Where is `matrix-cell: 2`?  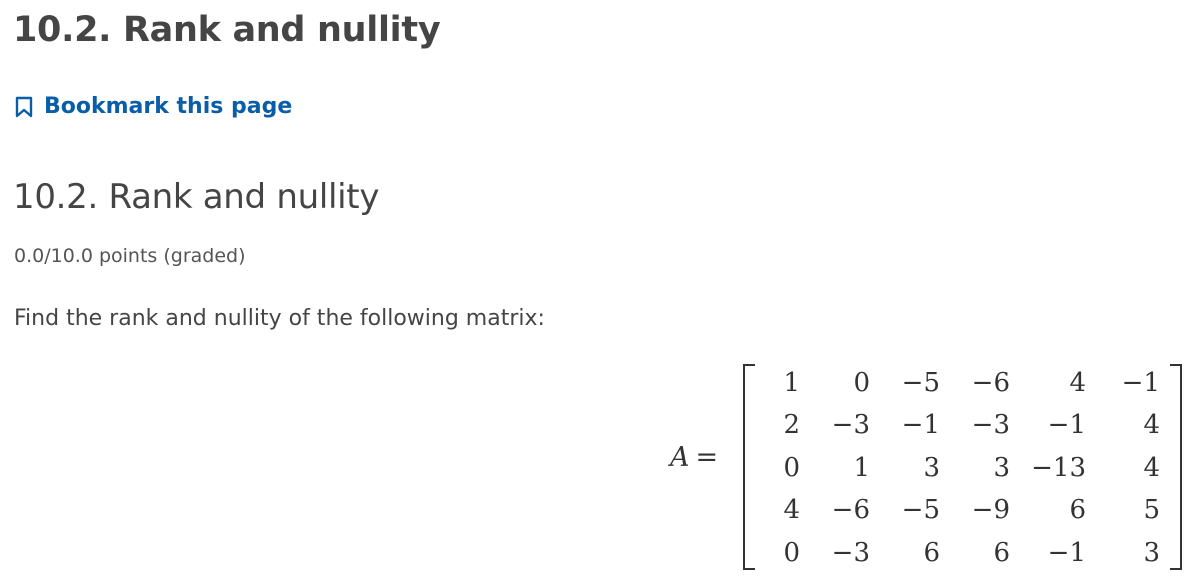
matrix-cell: 2 is located at coordinates (791, 425).